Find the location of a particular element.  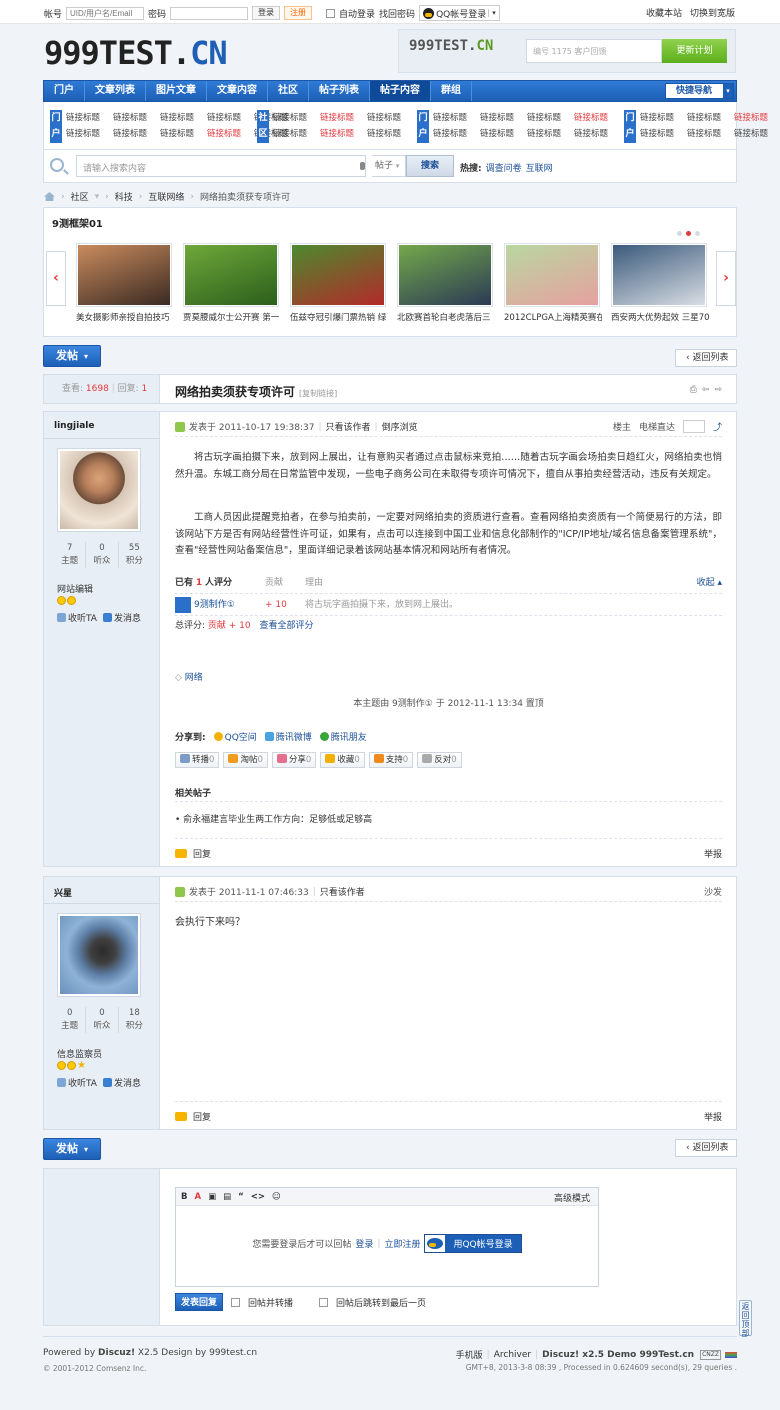

jump-last-checkbox is located at coordinates (324, 1302).